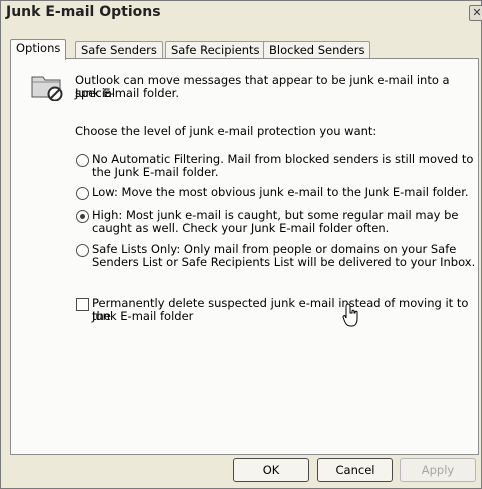  I want to click on apply-button: Apply, so click(438, 470).